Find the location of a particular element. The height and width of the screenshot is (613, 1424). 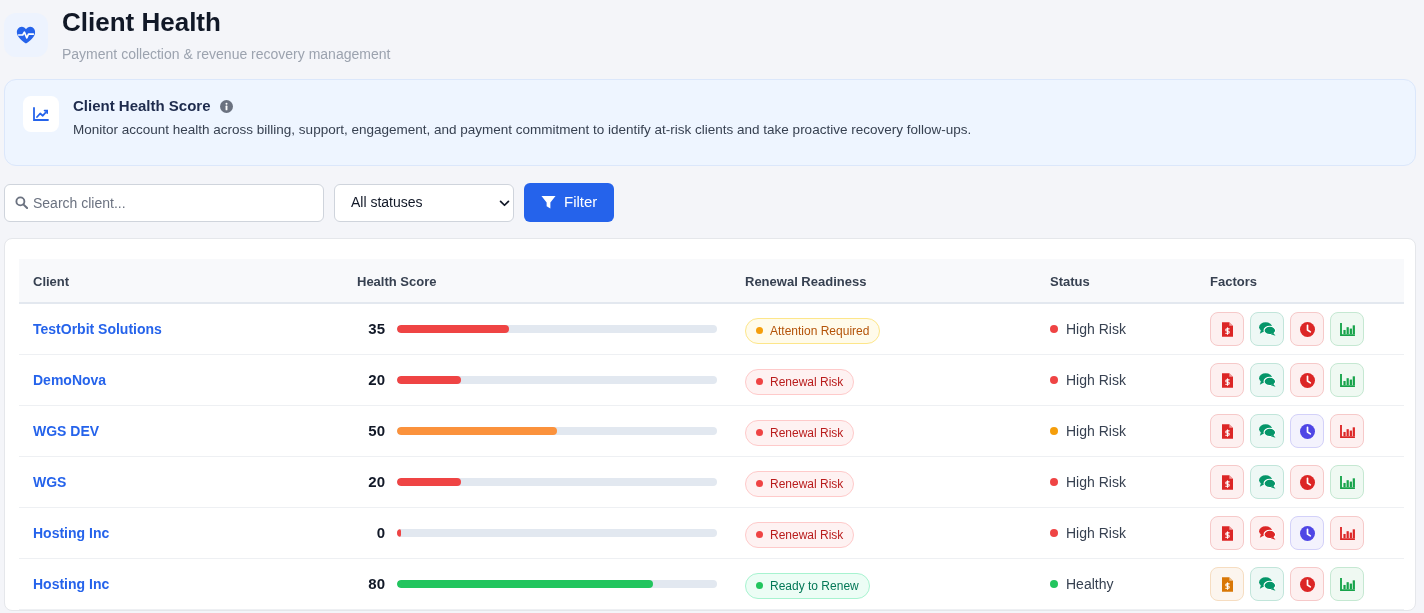

chevron-down-icon is located at coordinates (504, 203).